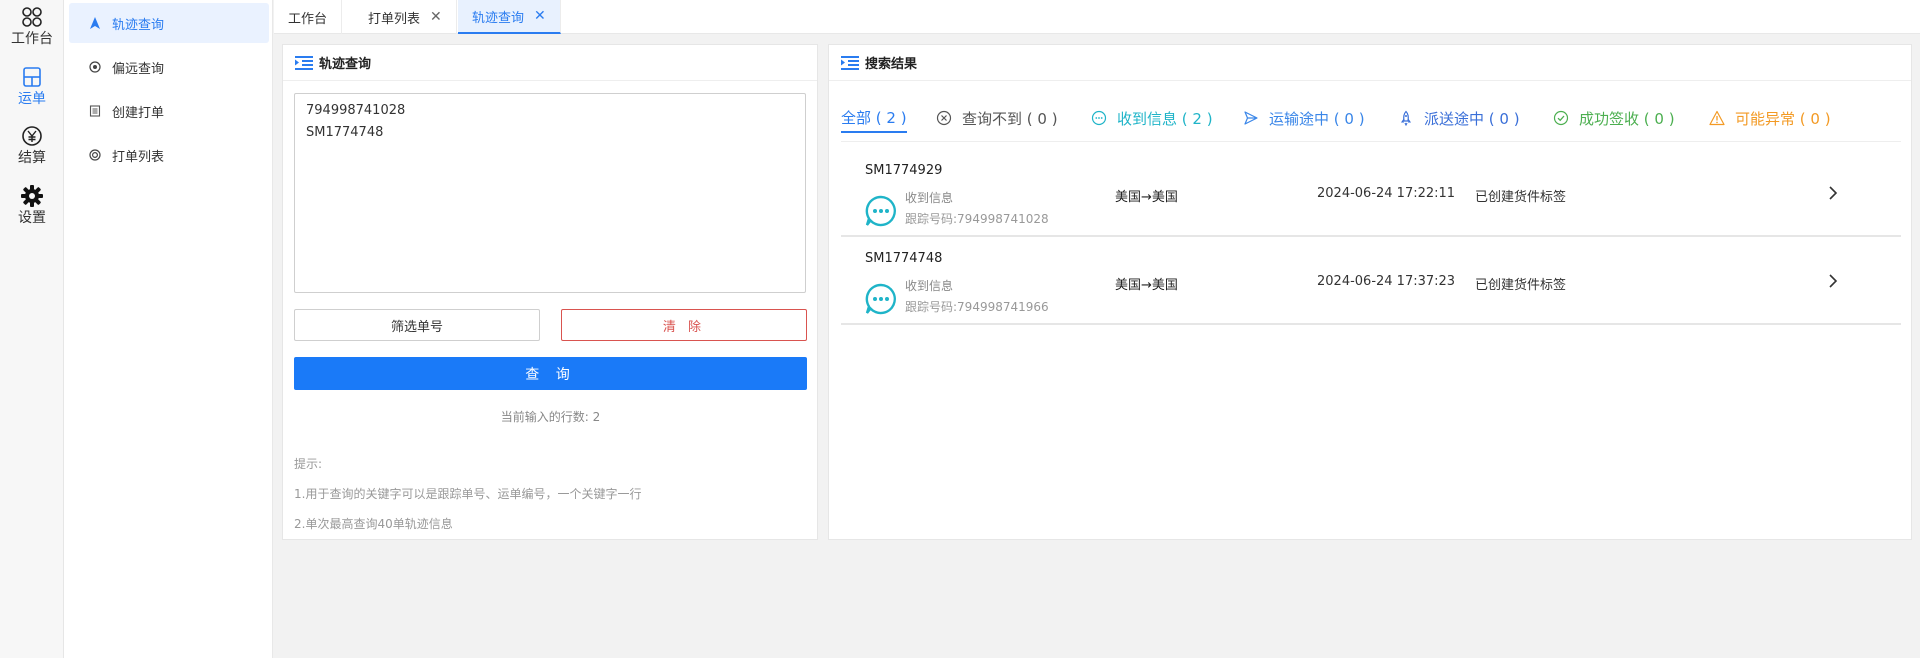  Describe the element at coordinates (1317, 118) in the screenshot. I see `filter-label: 运输途中 ( 0 )` at that location.